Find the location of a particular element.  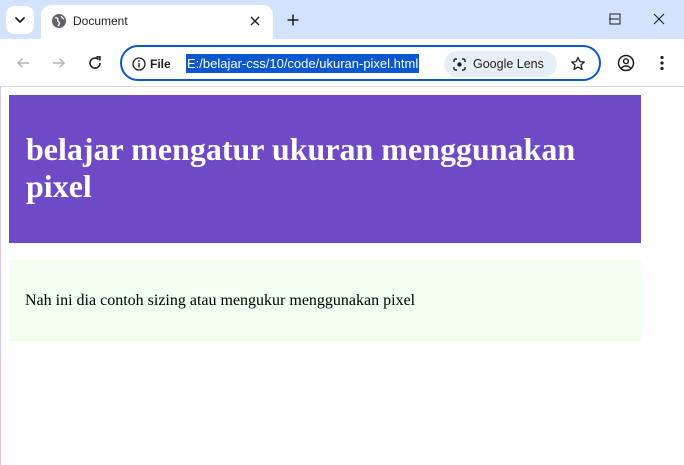

back-button is located at coordinates (23, 63).